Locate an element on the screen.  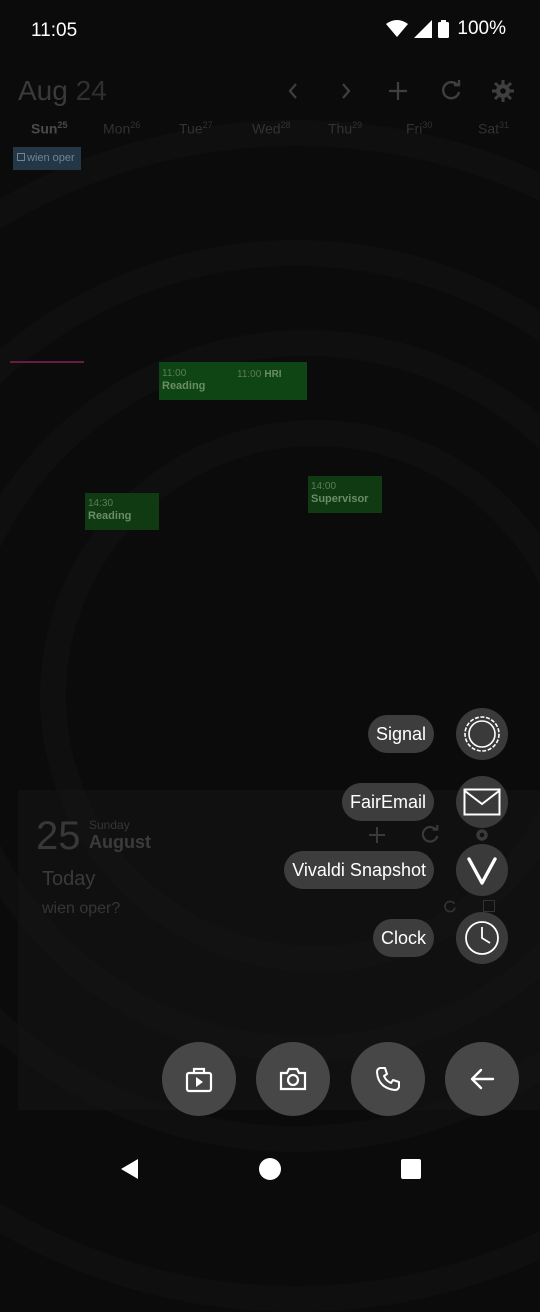
vivaldi-icon is located at coordinates (482, 870).